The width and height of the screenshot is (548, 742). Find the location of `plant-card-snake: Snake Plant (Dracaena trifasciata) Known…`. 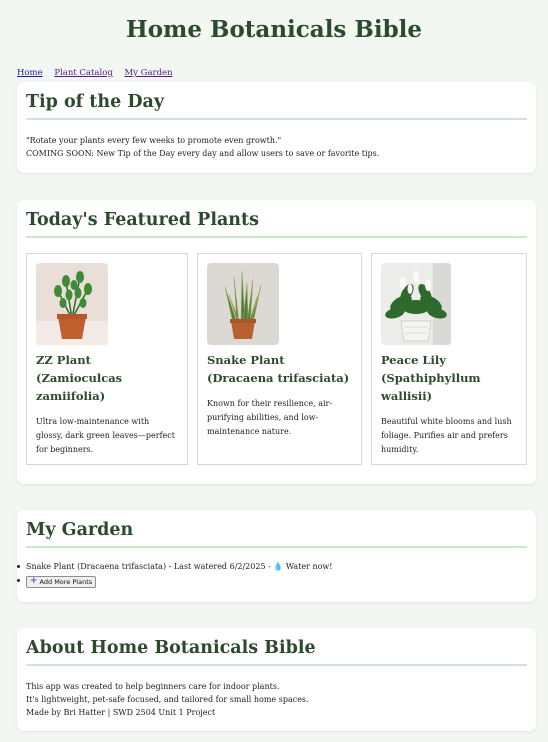

plant-card-snake: Snake Plant (Dracaena trifasciata) Known… is located at coordinates (279, 359).